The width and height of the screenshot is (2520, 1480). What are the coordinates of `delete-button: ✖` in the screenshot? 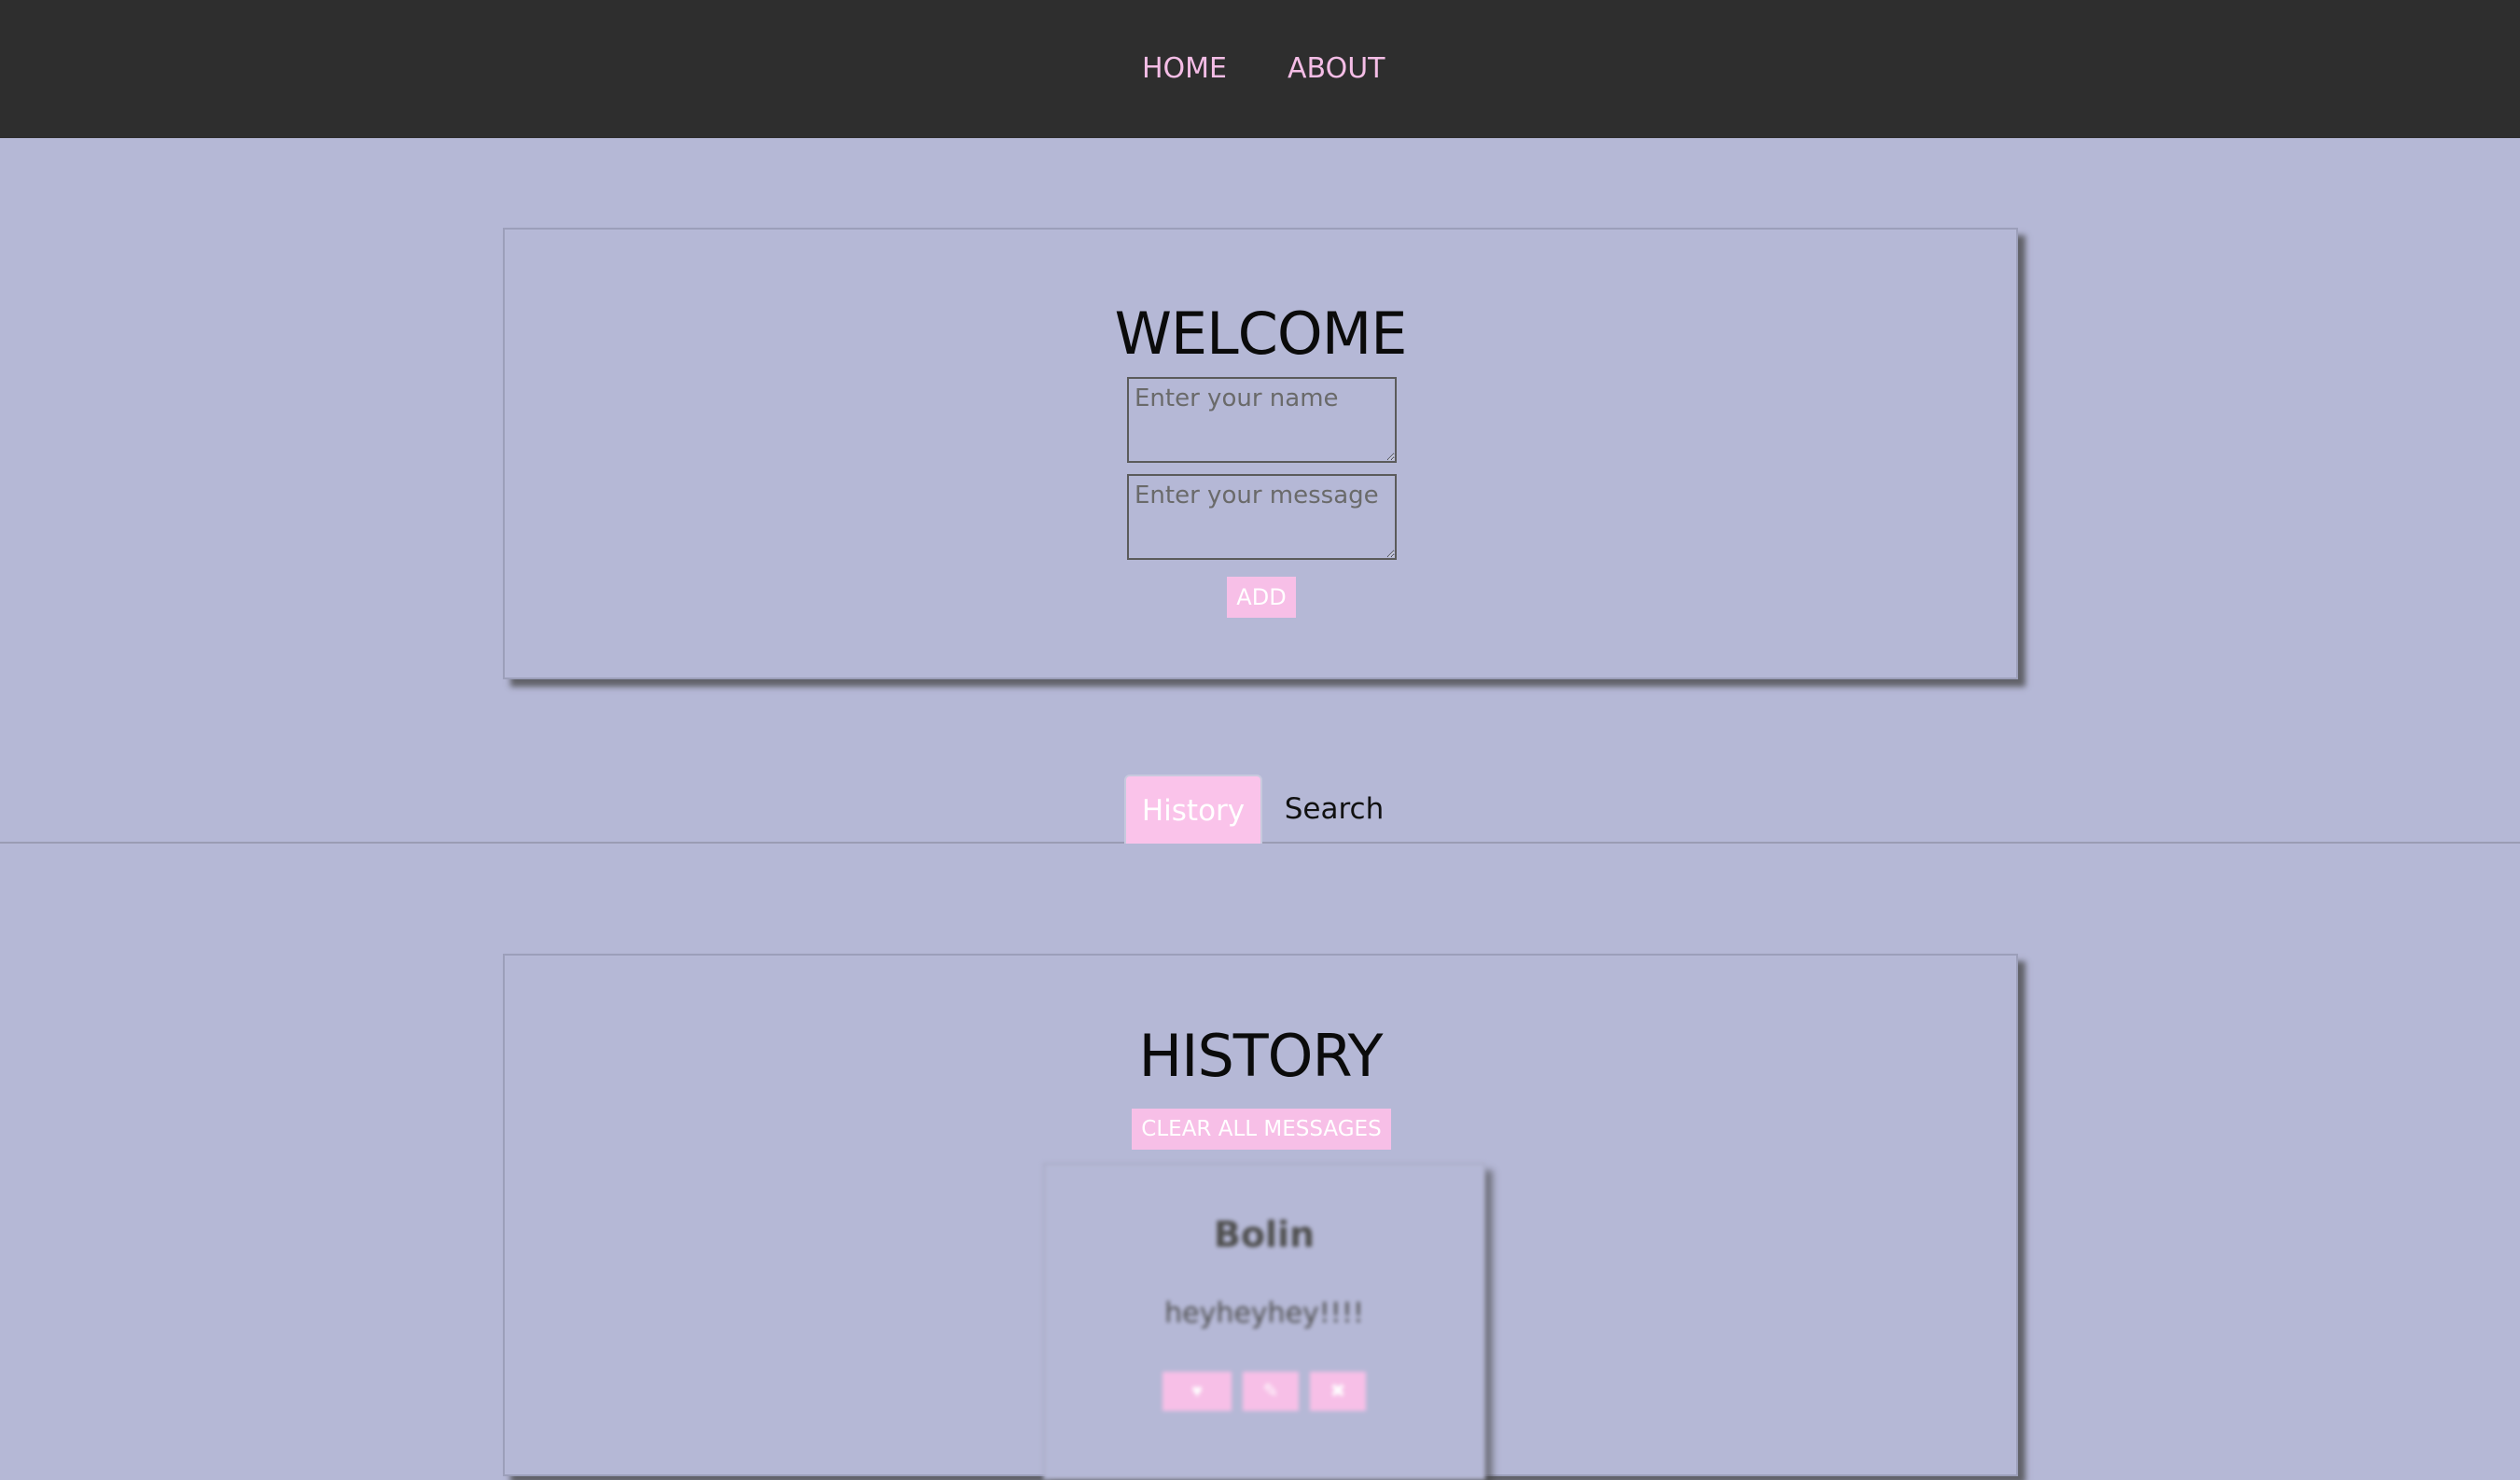 It's located at (1338, 1392).